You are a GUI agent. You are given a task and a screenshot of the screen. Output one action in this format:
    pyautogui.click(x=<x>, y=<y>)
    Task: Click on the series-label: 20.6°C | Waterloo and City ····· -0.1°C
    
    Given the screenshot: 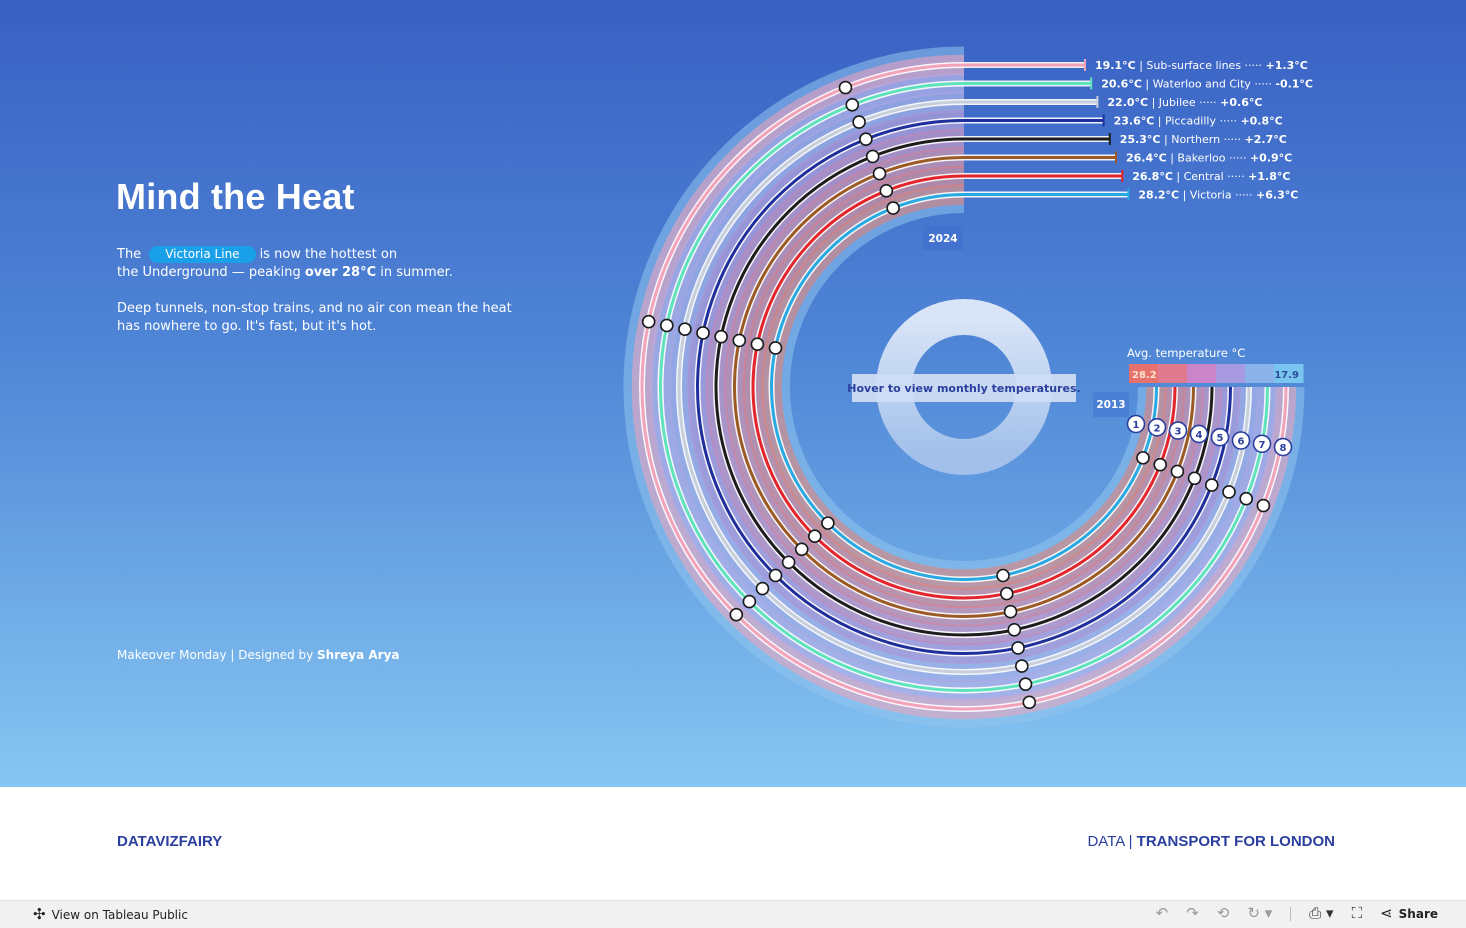 What is the action you would take?
    pyautogui.click(x=1207, y=84)
    